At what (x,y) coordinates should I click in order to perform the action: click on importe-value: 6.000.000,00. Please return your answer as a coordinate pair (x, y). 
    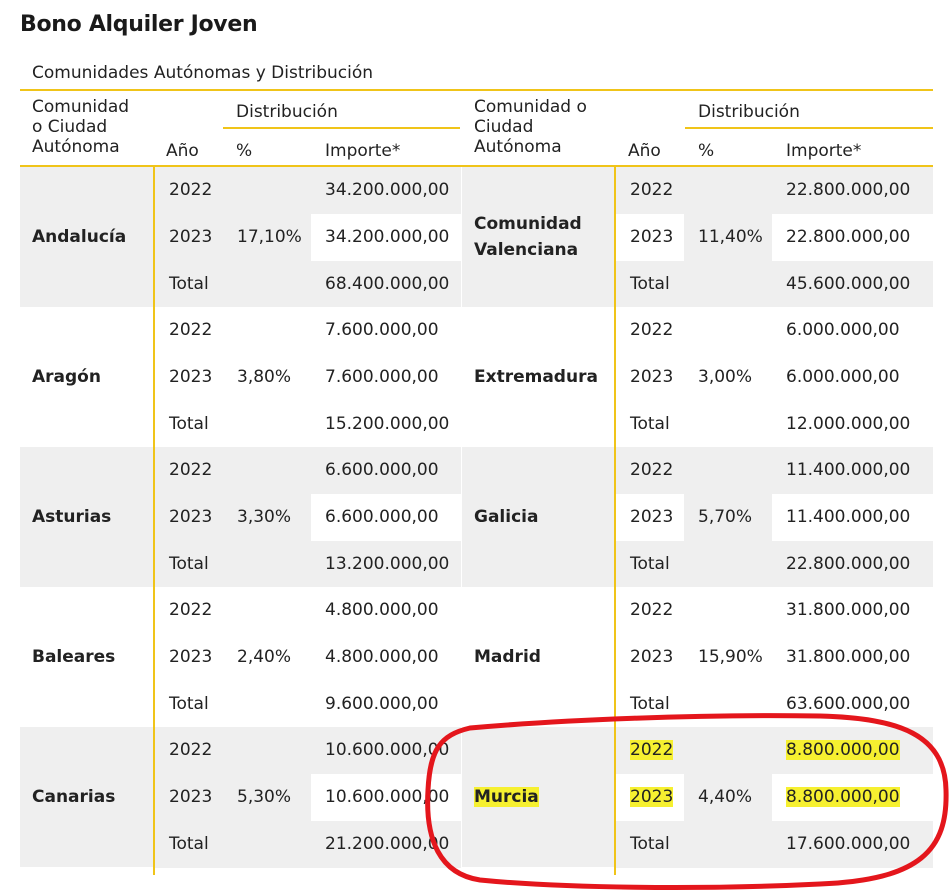
    Looking at the image, I should click on (852, 377).